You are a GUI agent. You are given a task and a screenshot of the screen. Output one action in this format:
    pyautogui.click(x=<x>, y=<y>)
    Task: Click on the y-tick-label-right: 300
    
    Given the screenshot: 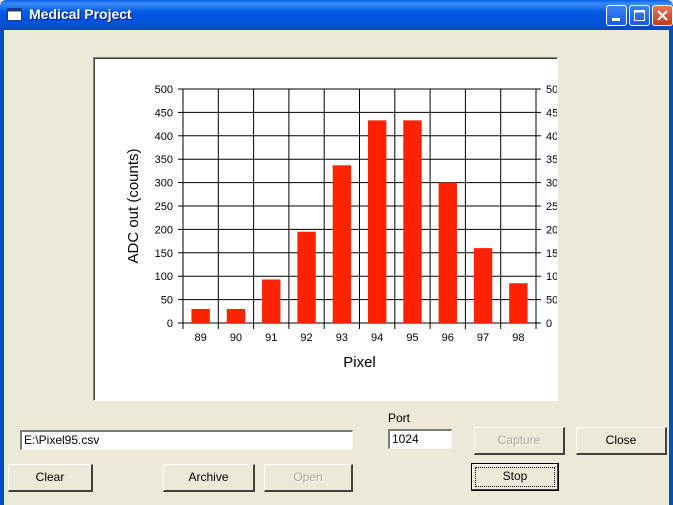 What is the action you would take?
    pyautogui.click(x=551, y=184)
    